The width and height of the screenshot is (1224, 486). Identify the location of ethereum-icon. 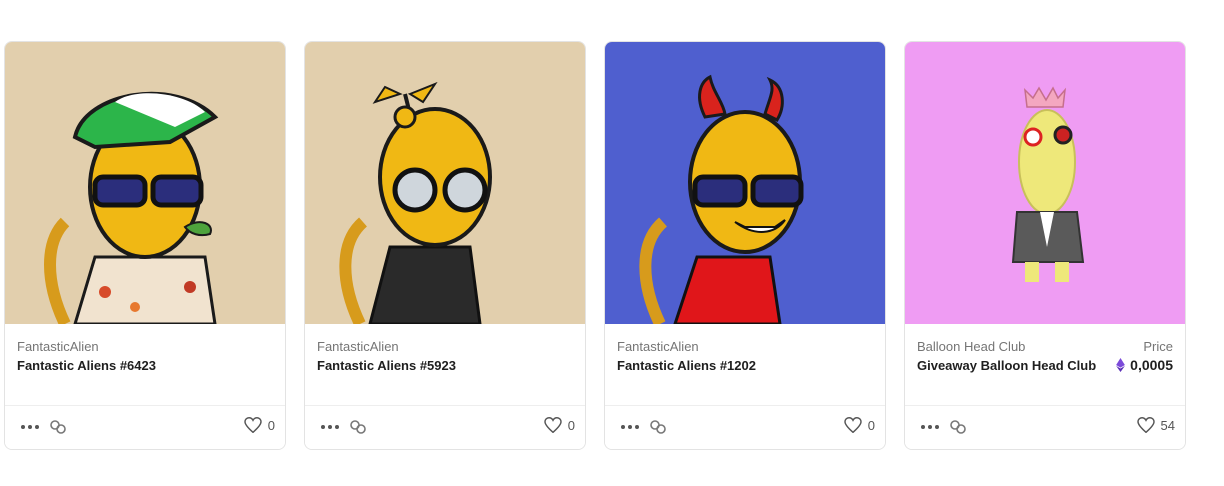
(1121, 365).